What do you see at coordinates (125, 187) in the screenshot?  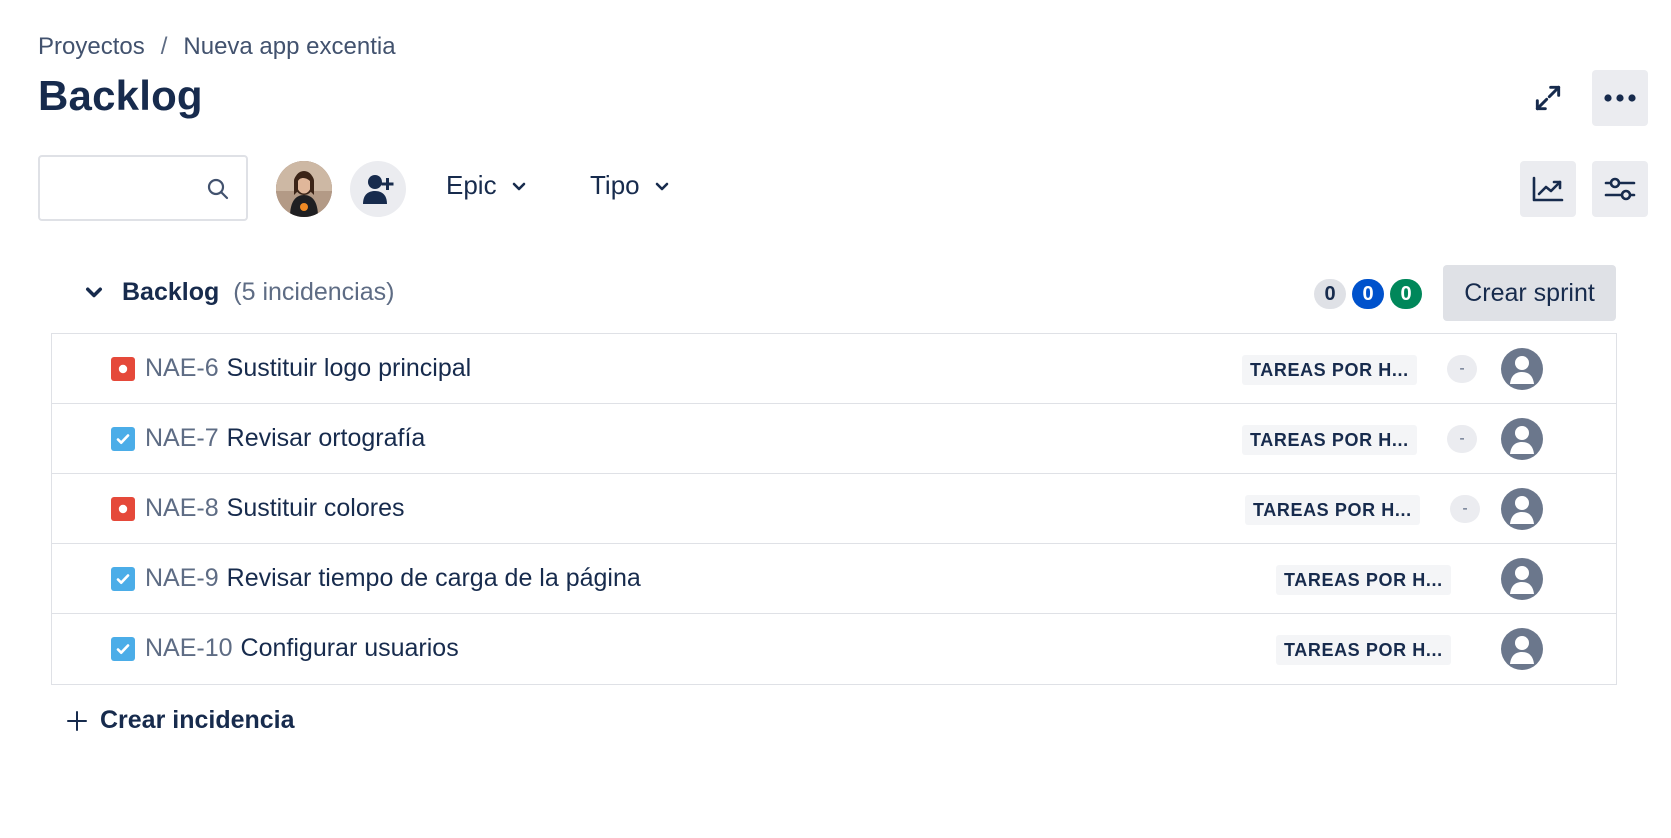 I see `search-input` at bounding box center [125, 187].